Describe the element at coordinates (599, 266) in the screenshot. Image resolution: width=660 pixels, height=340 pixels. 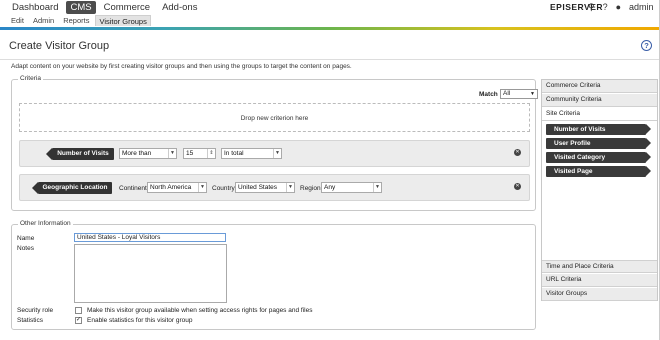
I see `panel-header-time-place-criteria: Time and Place Criteria` at that location.